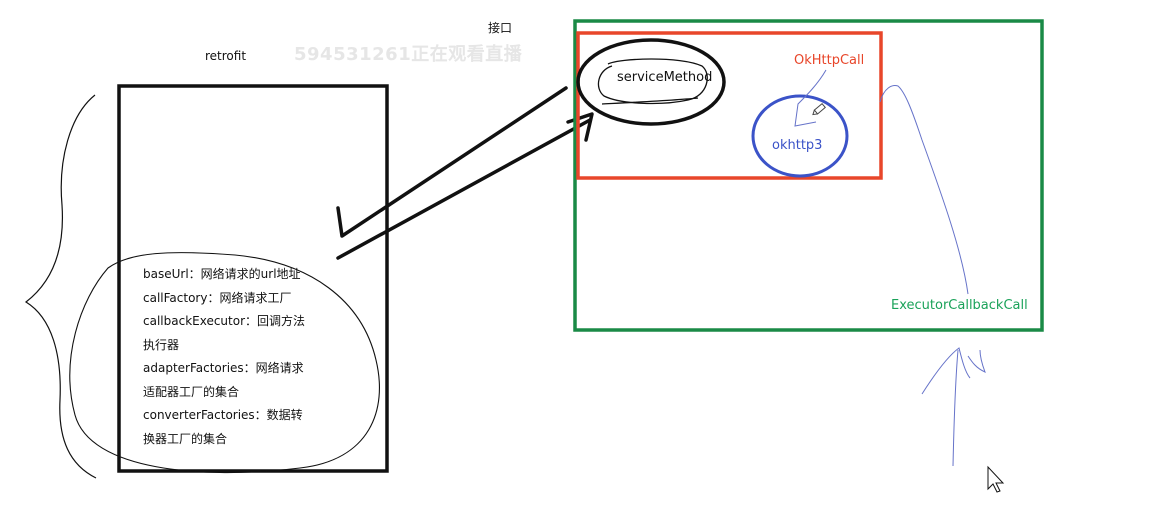  Describe the element at coordinates (226, 56) in the screenshot. I see `retrofit-title: retrofit` at that location.